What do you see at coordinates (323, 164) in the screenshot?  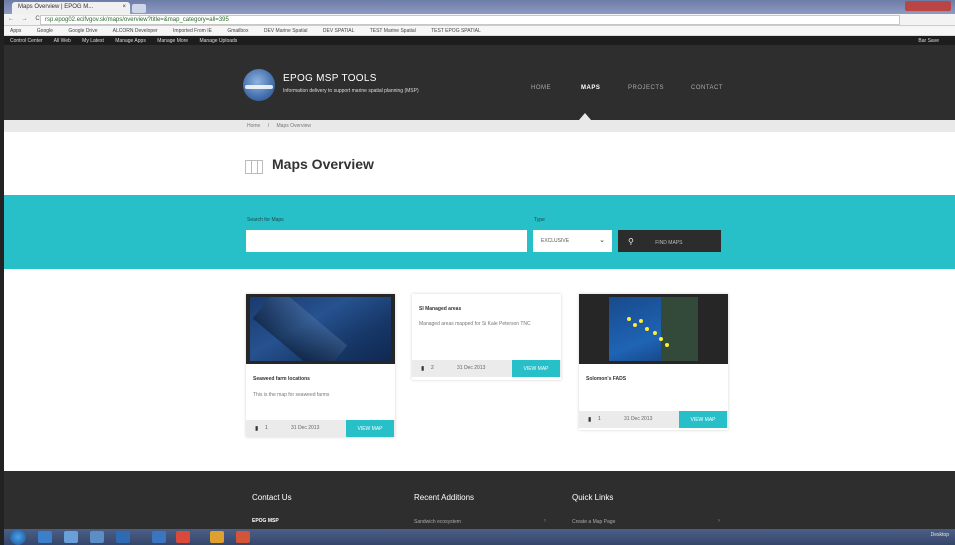 I see `page-title: Maps Overview` at bounding box center [323, 164].